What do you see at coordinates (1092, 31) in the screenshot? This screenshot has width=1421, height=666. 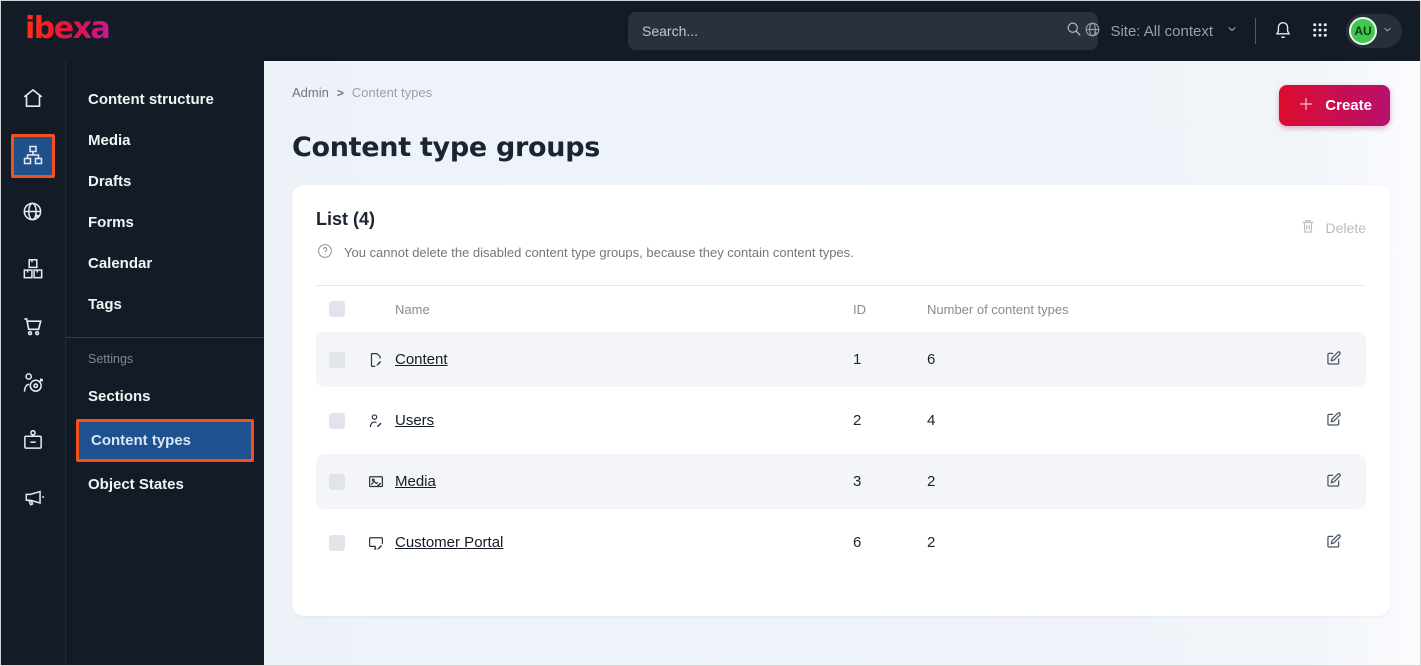 I see `site-globe-icon` at bounding box center [1092, 31].